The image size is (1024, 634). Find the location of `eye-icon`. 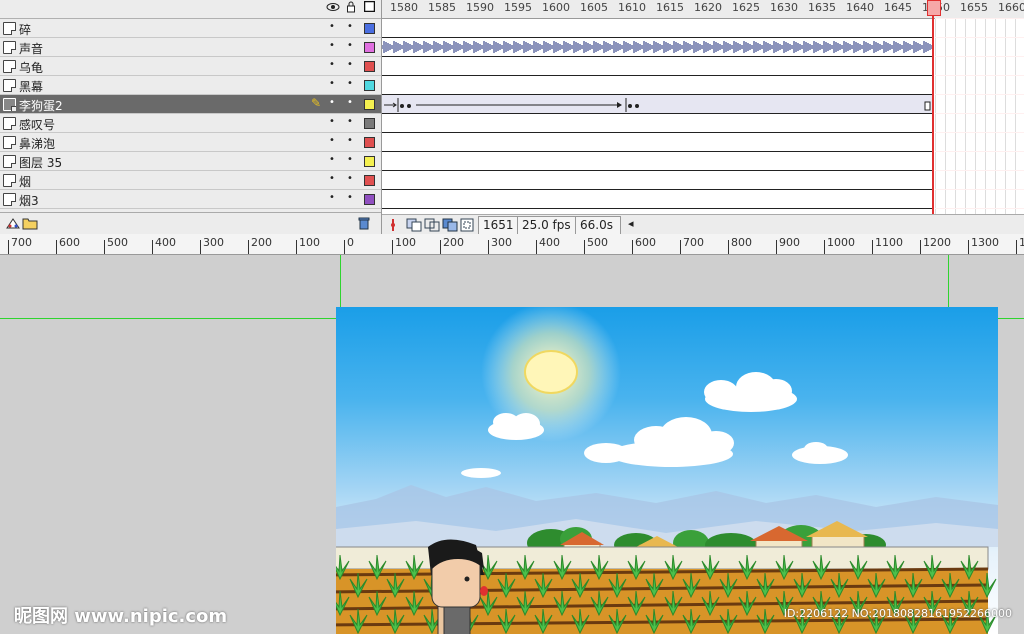

eye-icon is located at coordinates (333, 8).